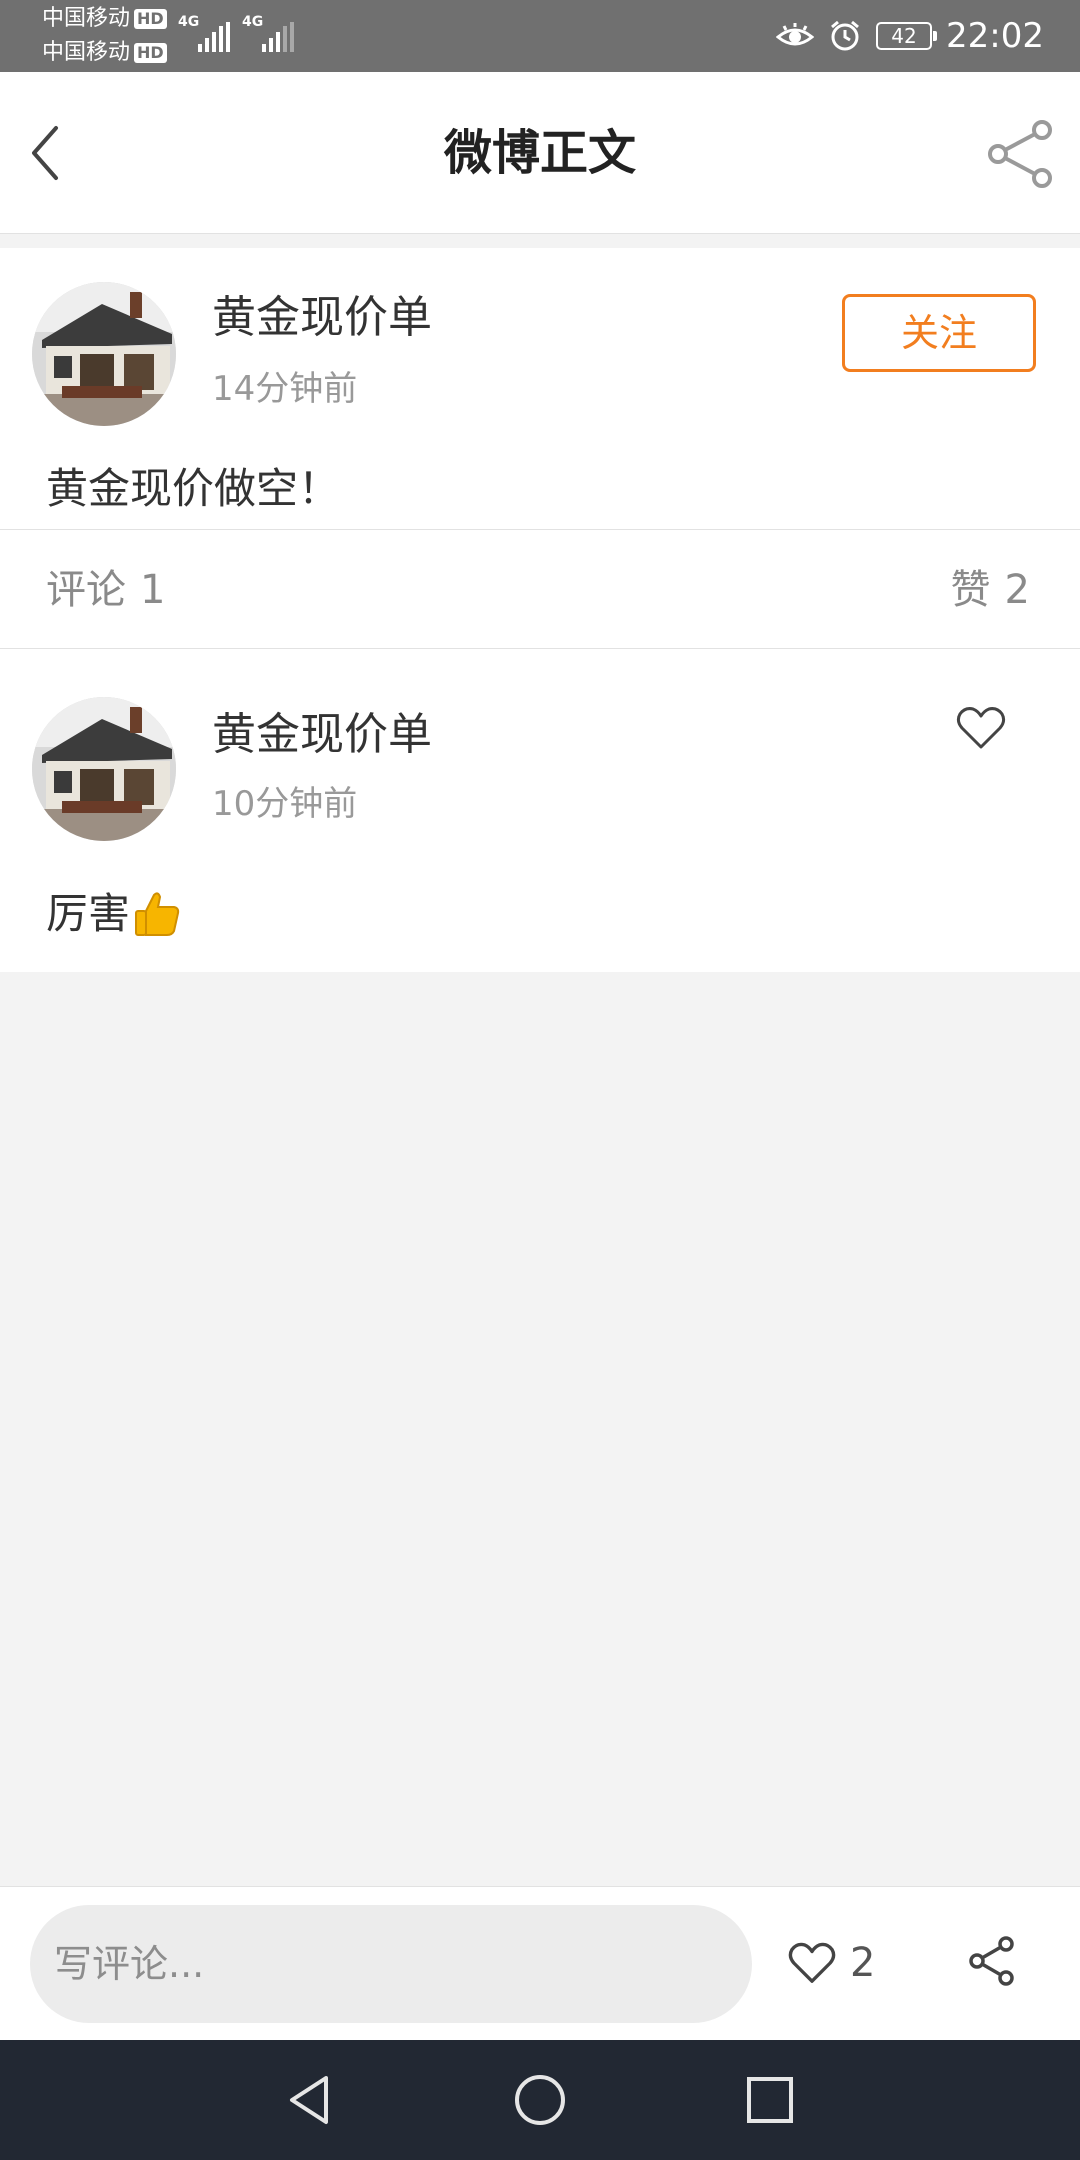 The width and height of the screenshot is (1080, 2160). I want to click on eye-comfort-icon, so click(795, 34).